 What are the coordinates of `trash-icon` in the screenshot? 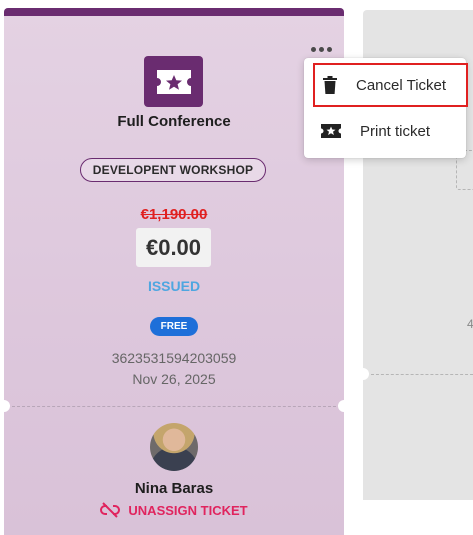 It's located at (330, 85).